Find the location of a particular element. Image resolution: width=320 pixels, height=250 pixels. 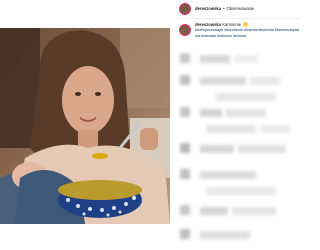

caption-avatar is located at coordinates (185, 30).